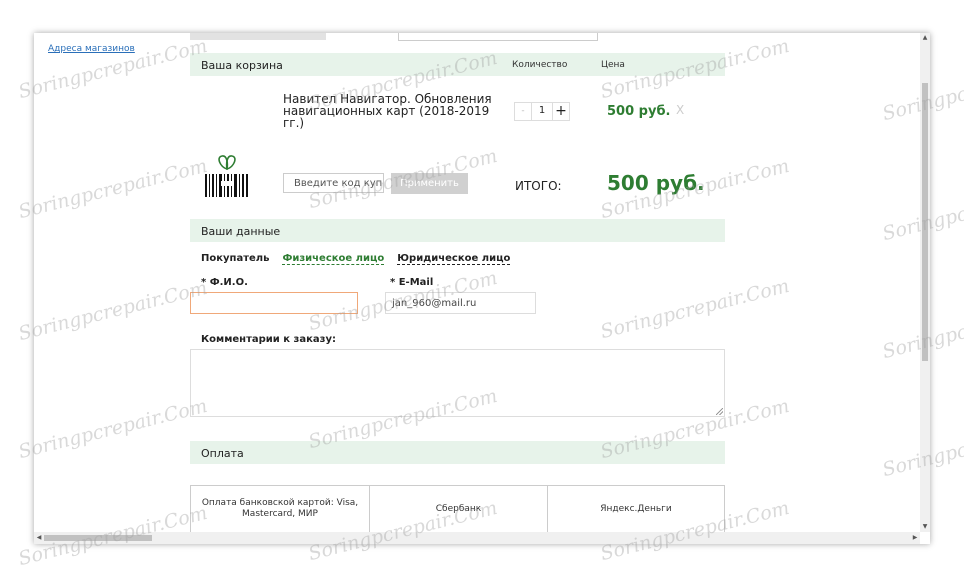 This screenshot has height=578, width=964. I want to click on item-price: 500 руб., so click(639, 111).